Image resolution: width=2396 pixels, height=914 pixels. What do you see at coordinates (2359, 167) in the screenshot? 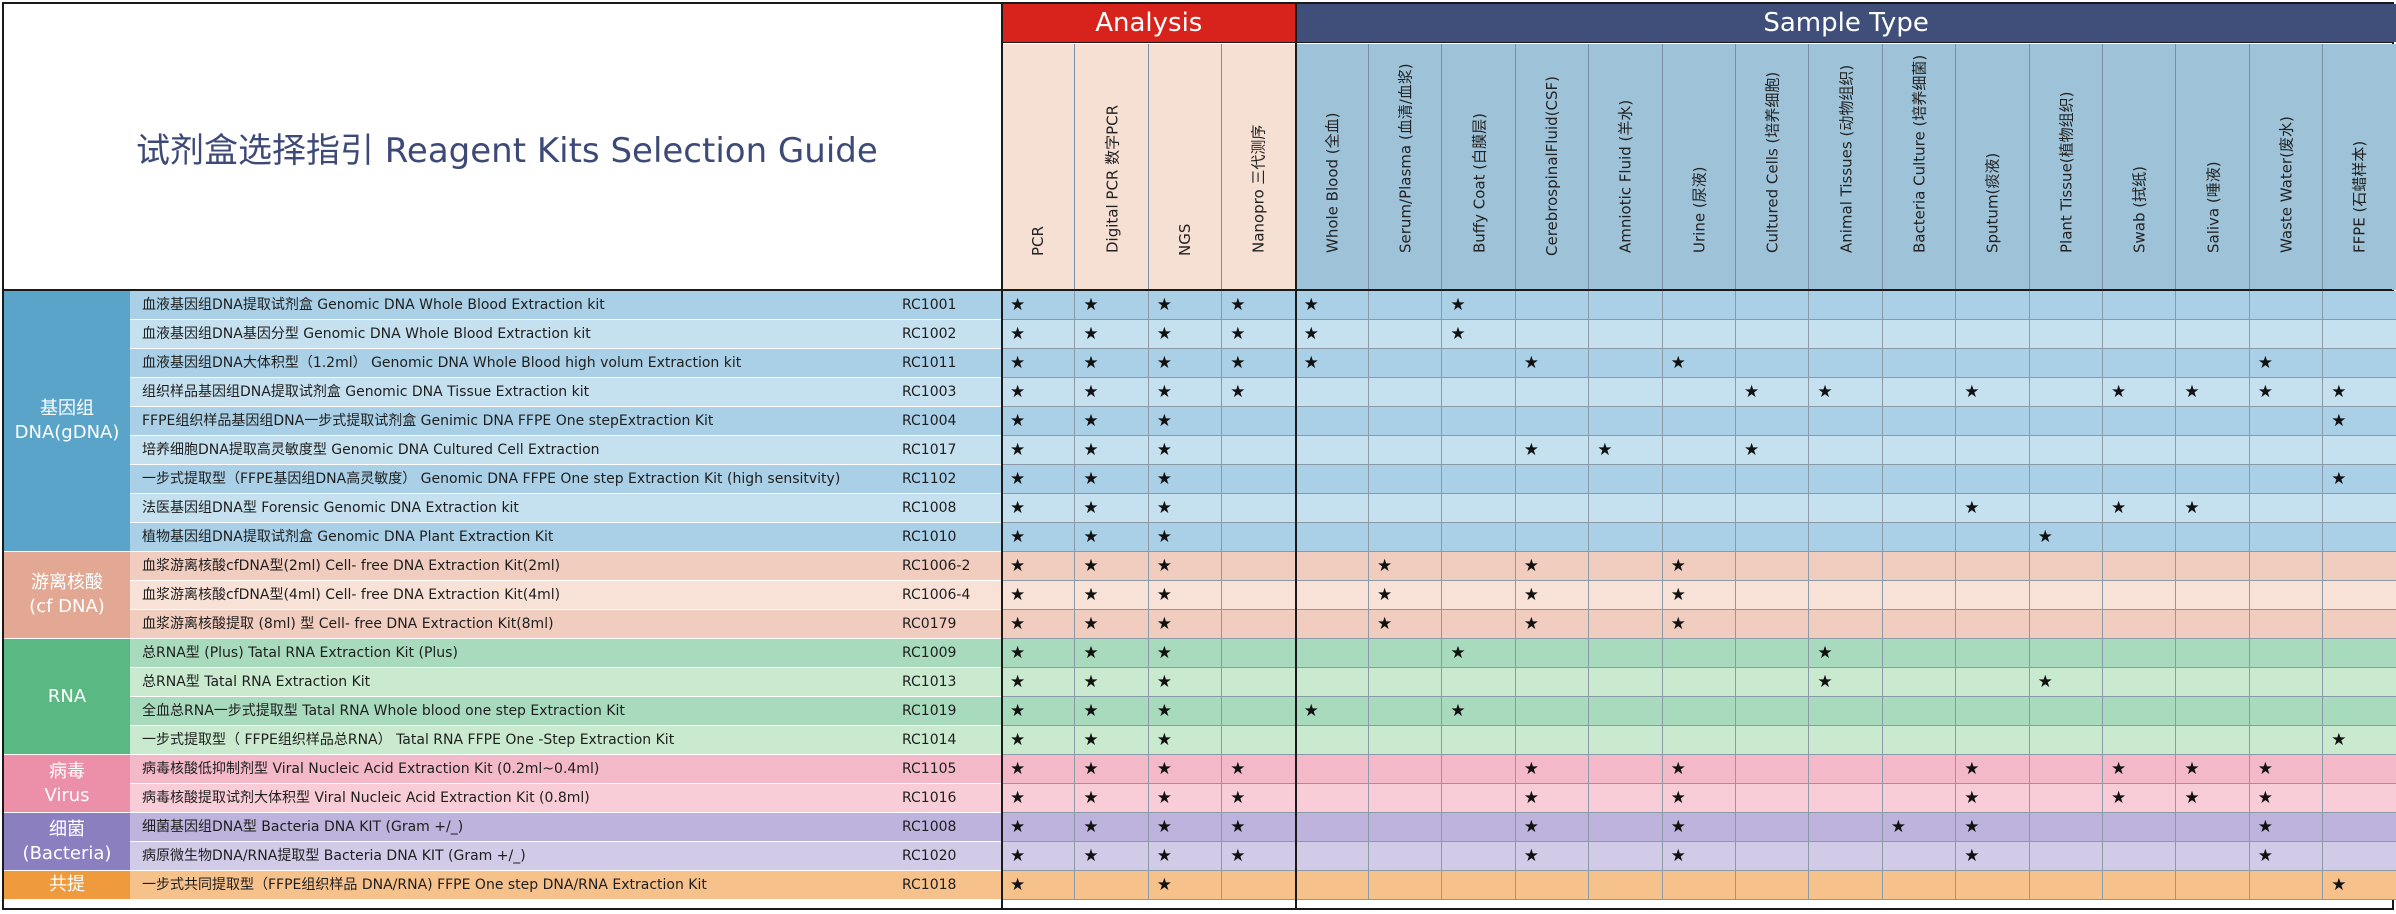
I see `column-header: FFPE (石蜡样本)` at bounding box center [2359, 167].